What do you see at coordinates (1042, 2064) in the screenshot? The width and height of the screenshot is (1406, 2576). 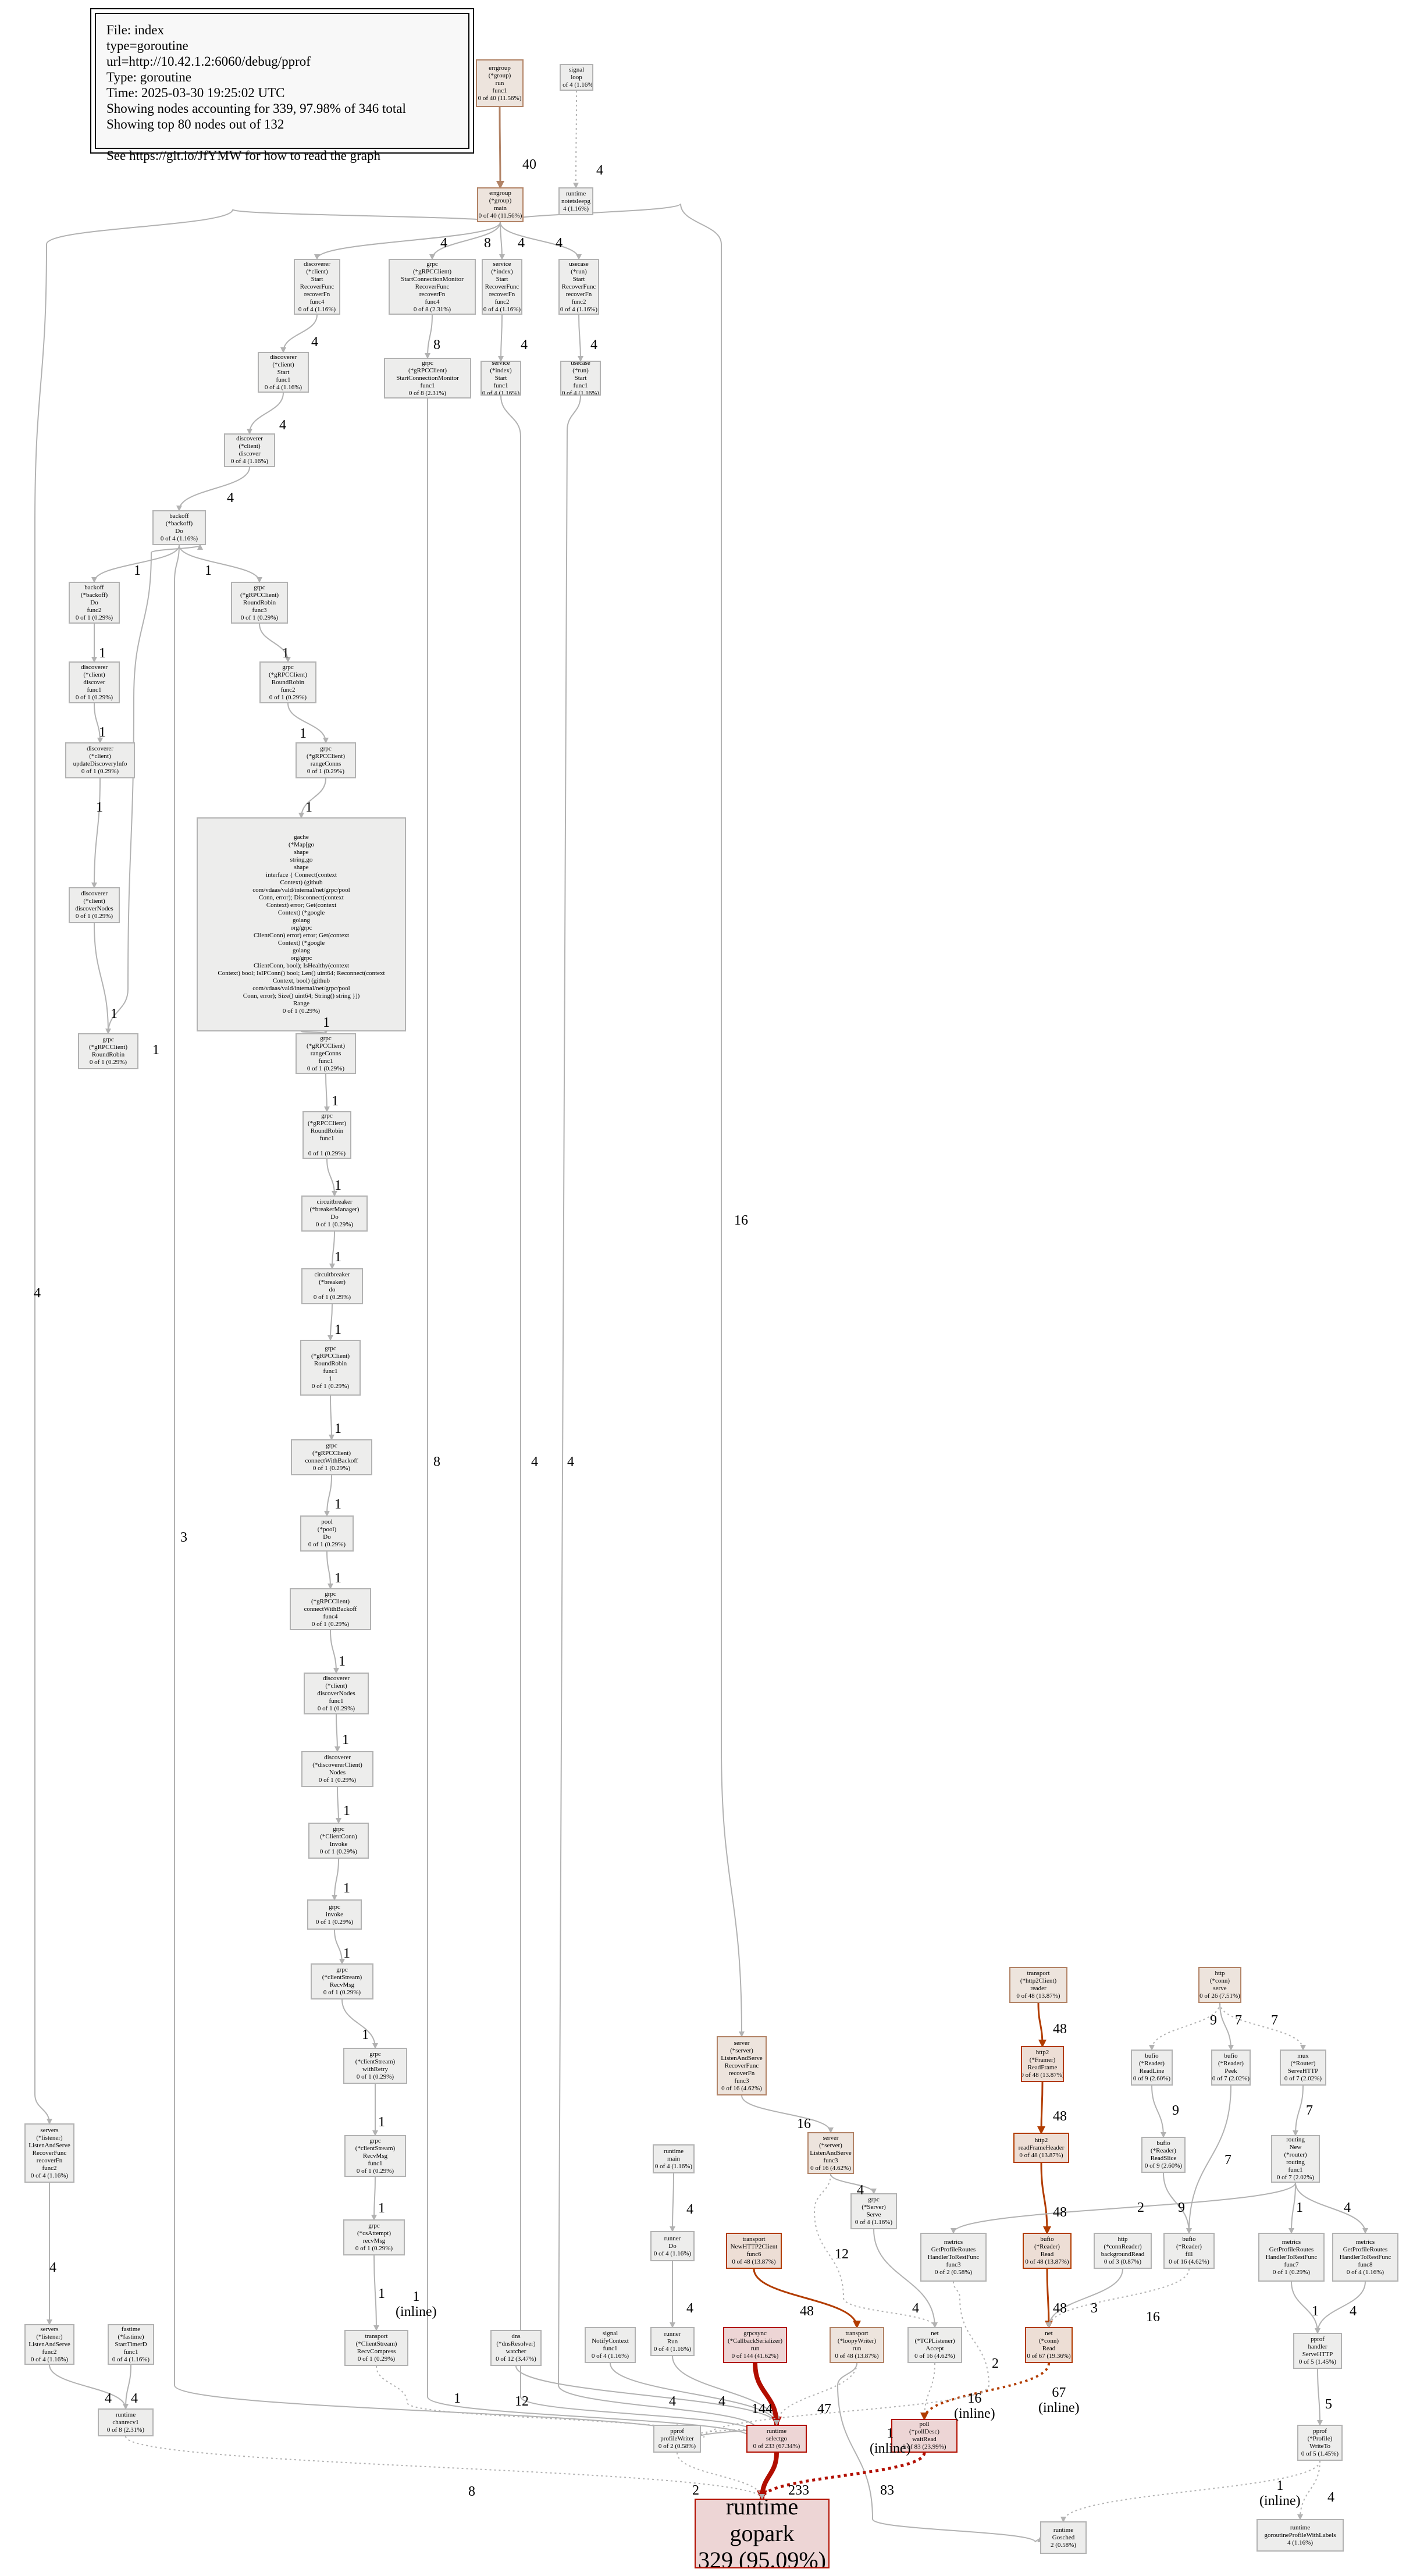 I see `node-http2-readframe: http2 (*Framer) ReadFrame 0 of 48 (13.87%)` at bounding box center [1042, 2064].